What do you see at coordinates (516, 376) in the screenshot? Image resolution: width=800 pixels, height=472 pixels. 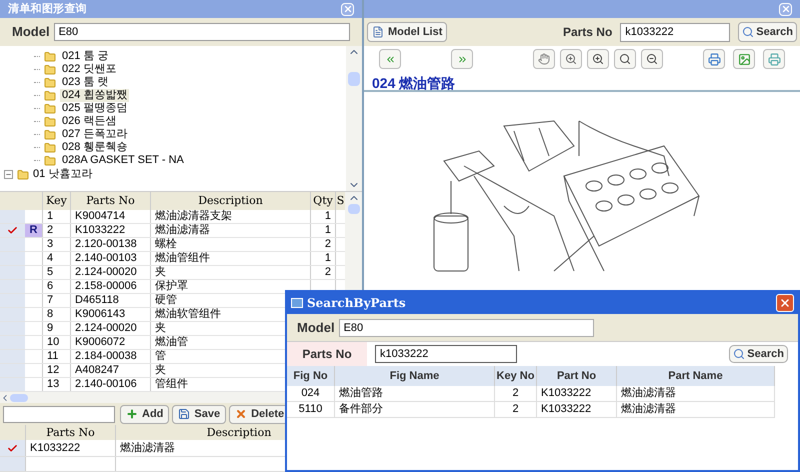 I see `column-header: Key No` at bounding box center [516, 376].